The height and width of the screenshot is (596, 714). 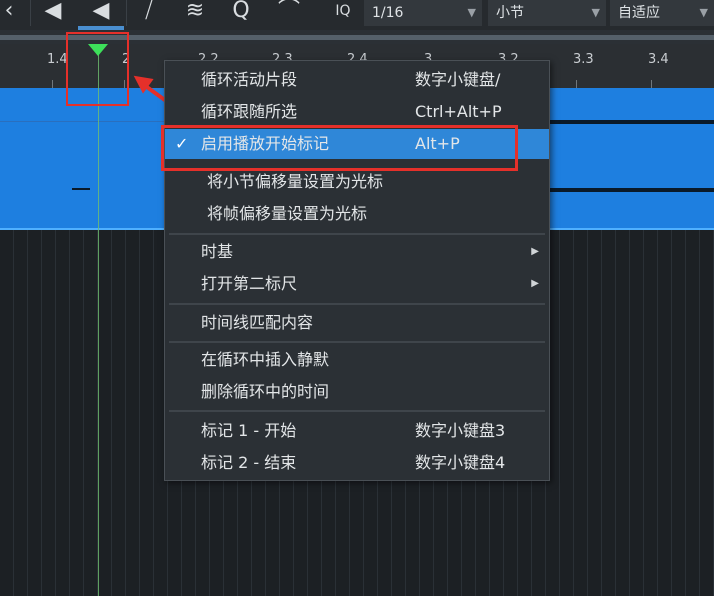 What do you see at coordinates (357, 252) in the screenshot?
I see `menu-item-timebase: 时基 ▶` at bounding box center [357, 252].